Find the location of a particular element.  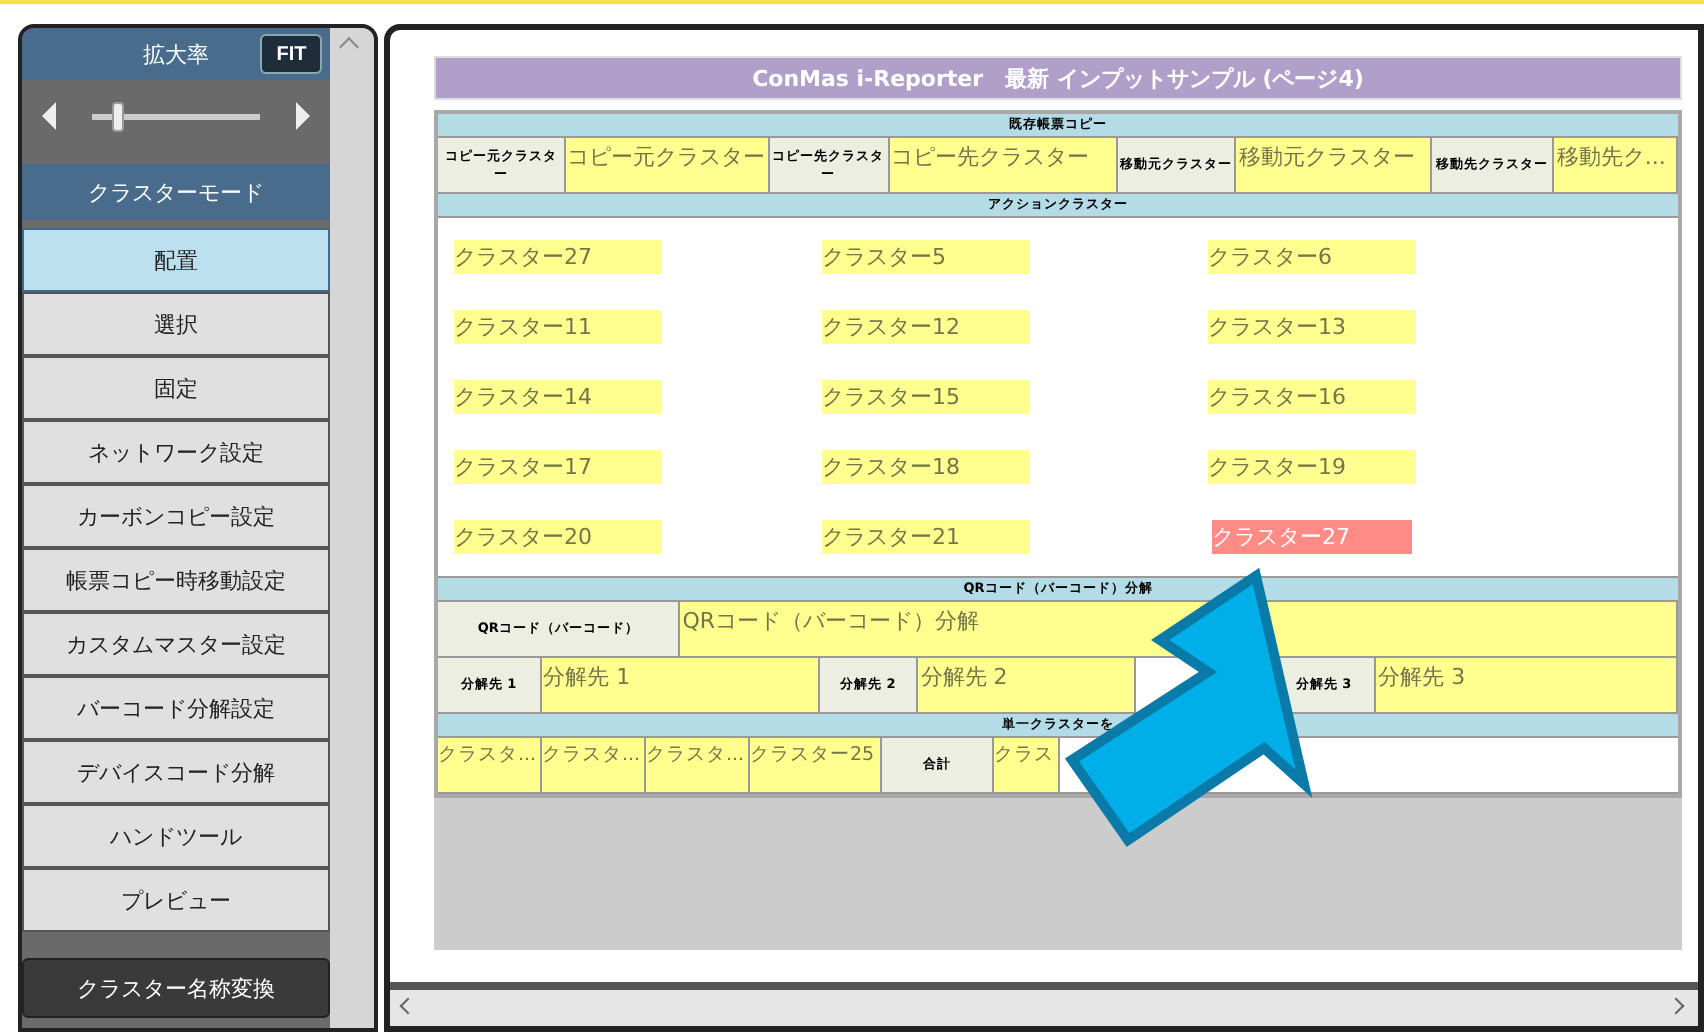

input-field: 分解先 1 is located at coordinates (680, 685).